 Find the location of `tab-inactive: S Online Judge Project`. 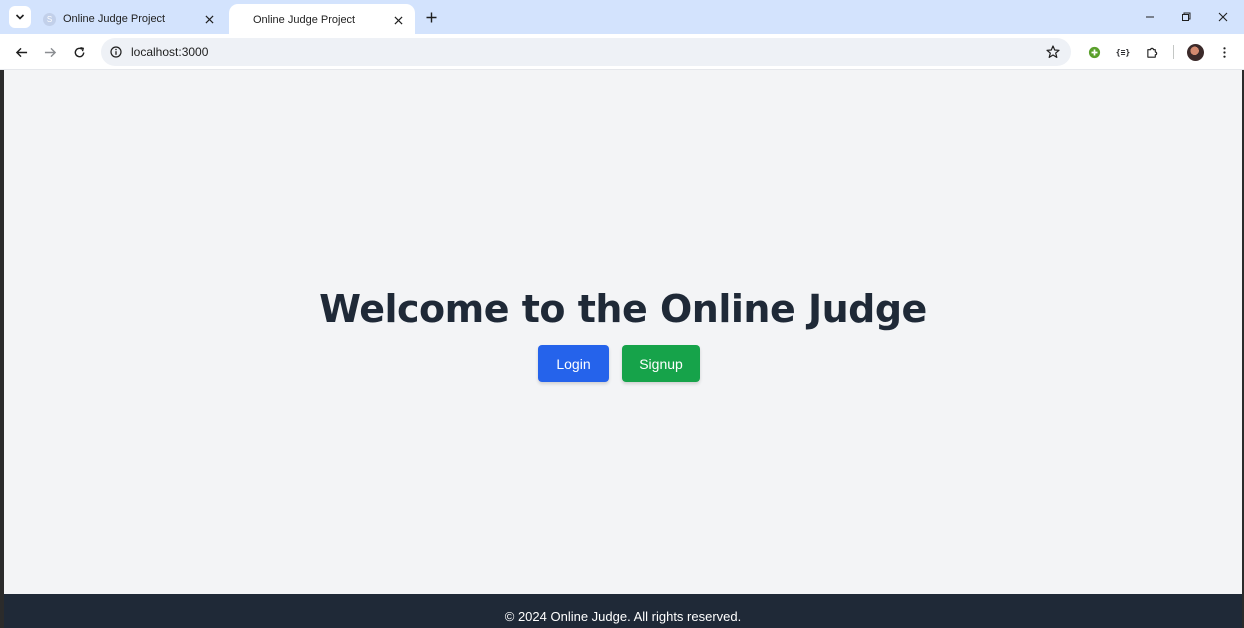

tab-inactive: S Online Judge Project is located at coordinates (131, 19).